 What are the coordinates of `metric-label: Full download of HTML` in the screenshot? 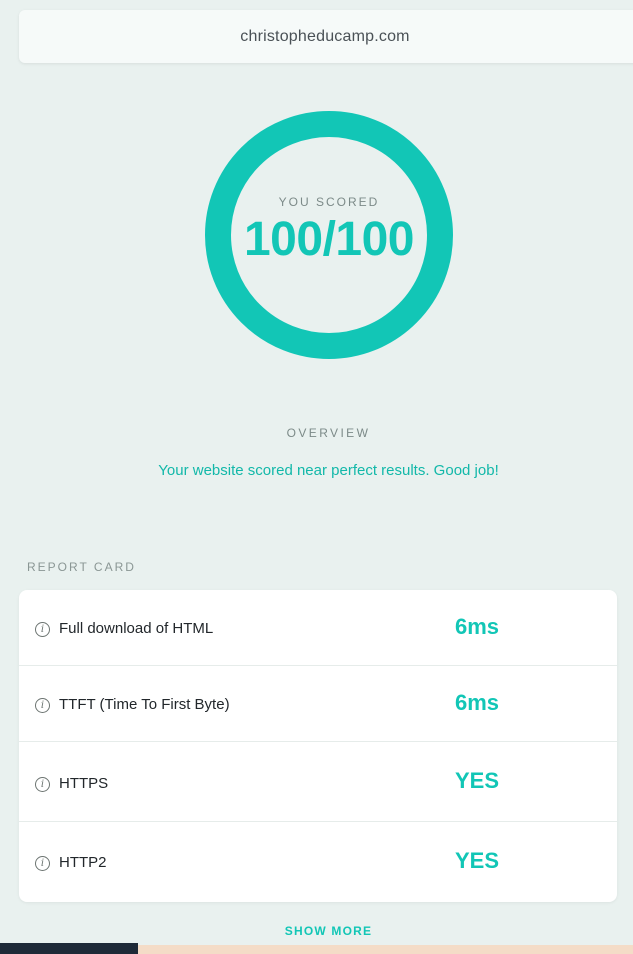 It's located at (136, 628).